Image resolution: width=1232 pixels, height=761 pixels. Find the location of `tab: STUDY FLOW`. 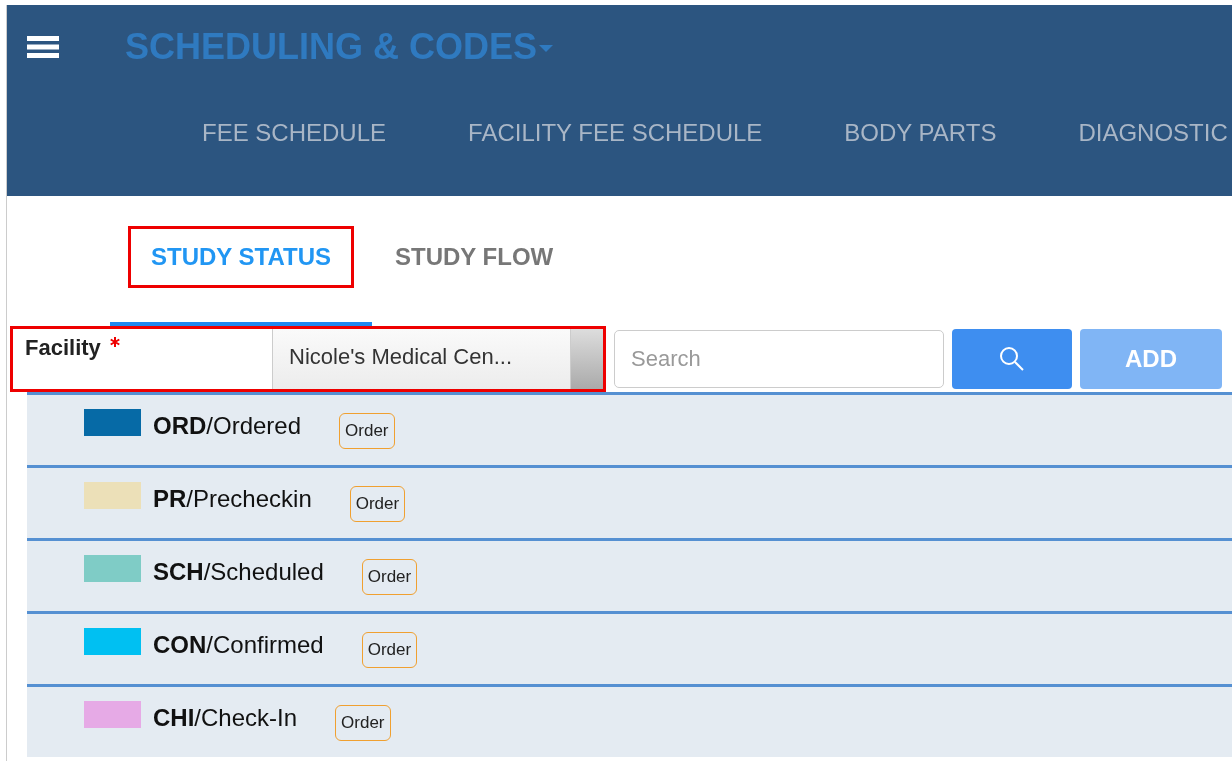

tab: STUDY FLOW is located at coordinates (474, 257).